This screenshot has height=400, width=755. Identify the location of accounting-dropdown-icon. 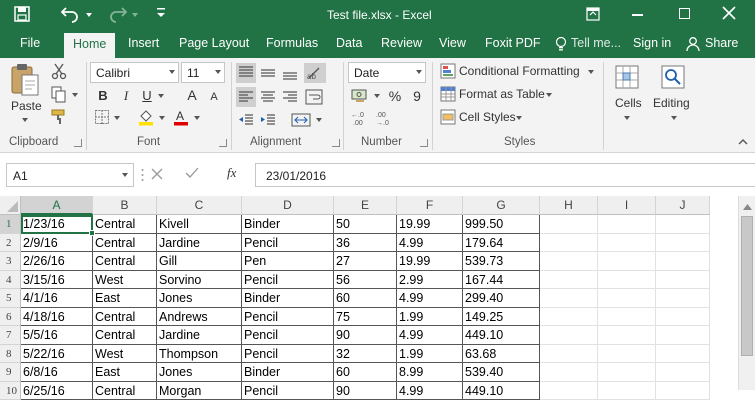
(377, 96).